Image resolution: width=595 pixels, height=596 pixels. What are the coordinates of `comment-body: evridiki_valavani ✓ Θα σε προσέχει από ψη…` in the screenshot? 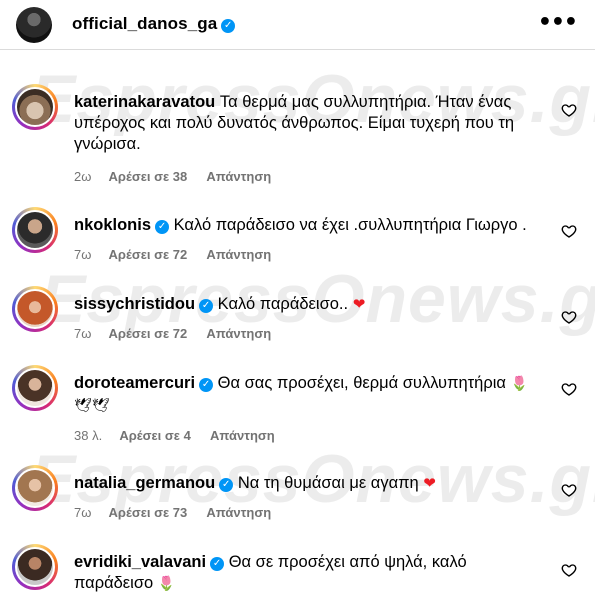 It's located at (284, 573).